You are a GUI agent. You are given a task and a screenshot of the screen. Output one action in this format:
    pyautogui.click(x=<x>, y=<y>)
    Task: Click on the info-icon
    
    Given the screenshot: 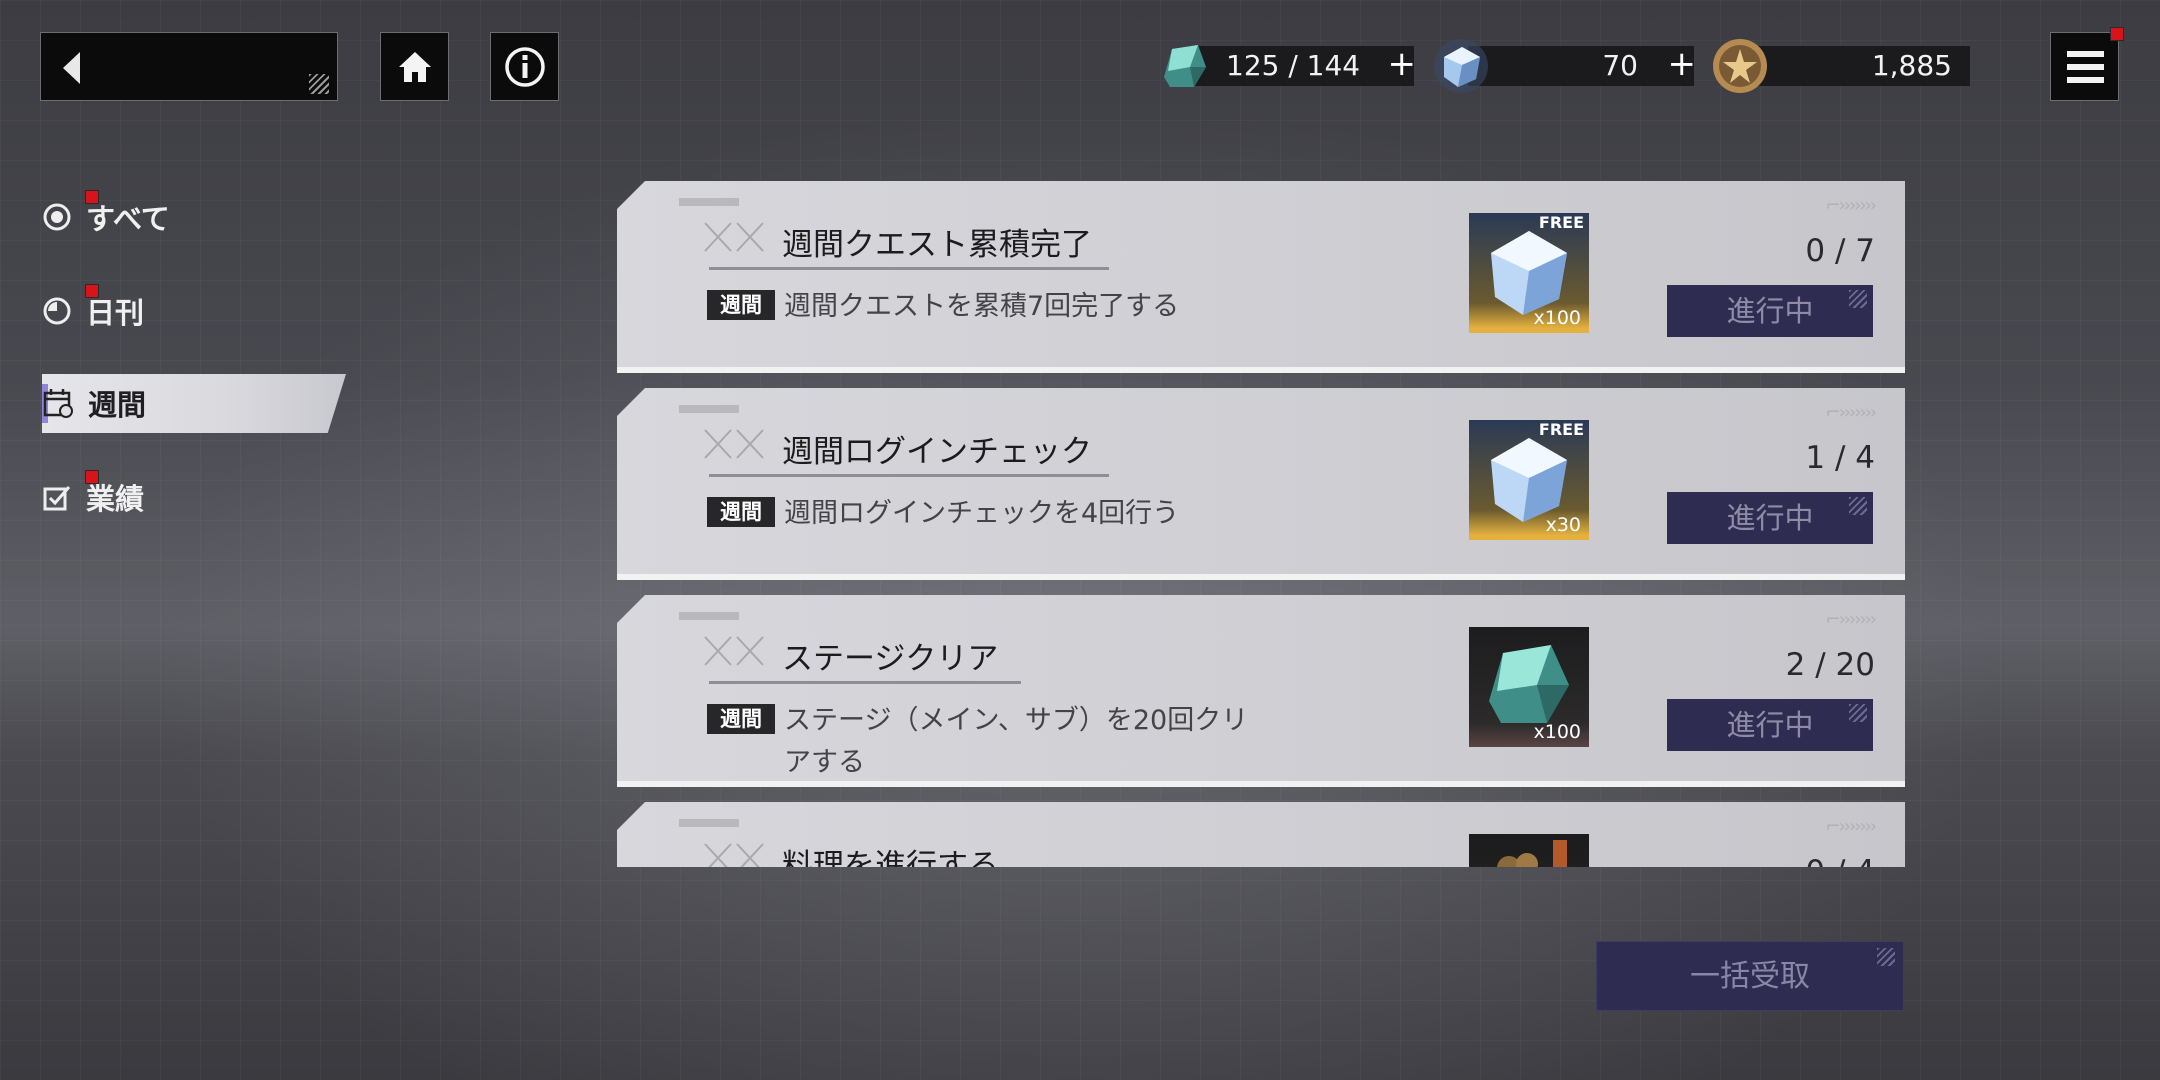 What is the action you would take?
    pyautogui.click(x=524, y=66)
    